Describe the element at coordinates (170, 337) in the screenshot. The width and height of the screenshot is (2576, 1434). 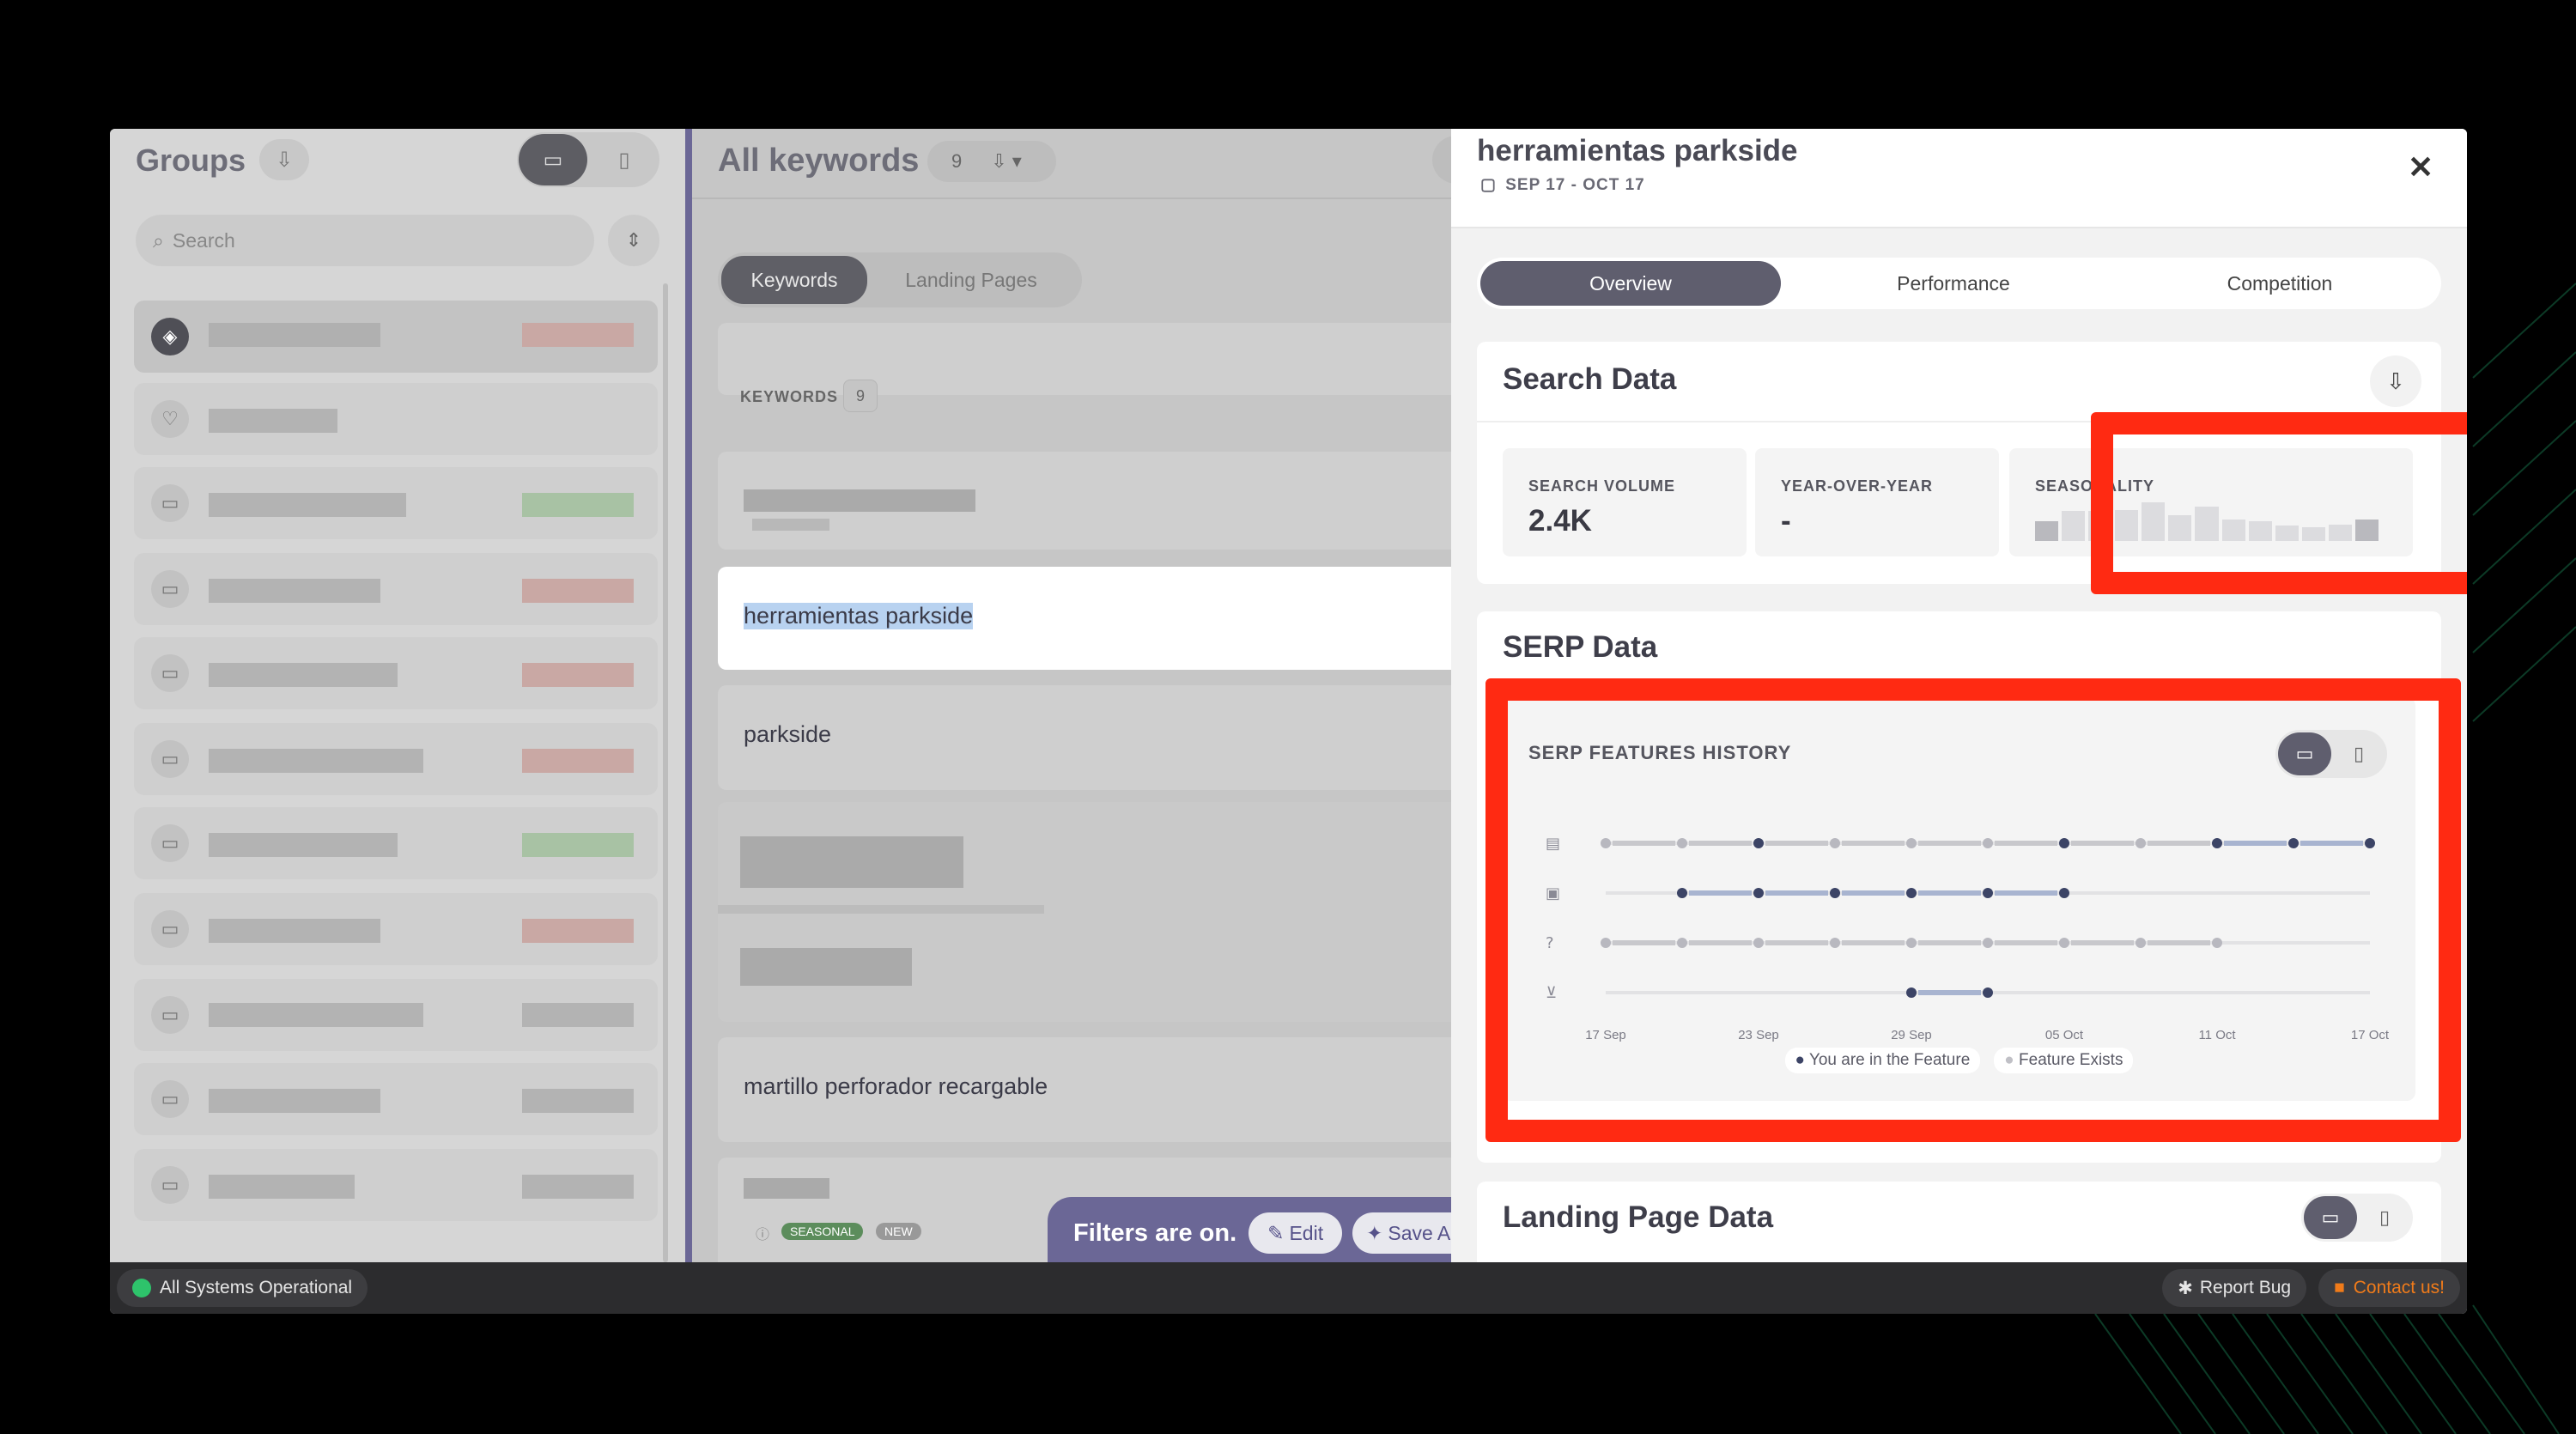
I see `layers-icon: ◈` at that location.